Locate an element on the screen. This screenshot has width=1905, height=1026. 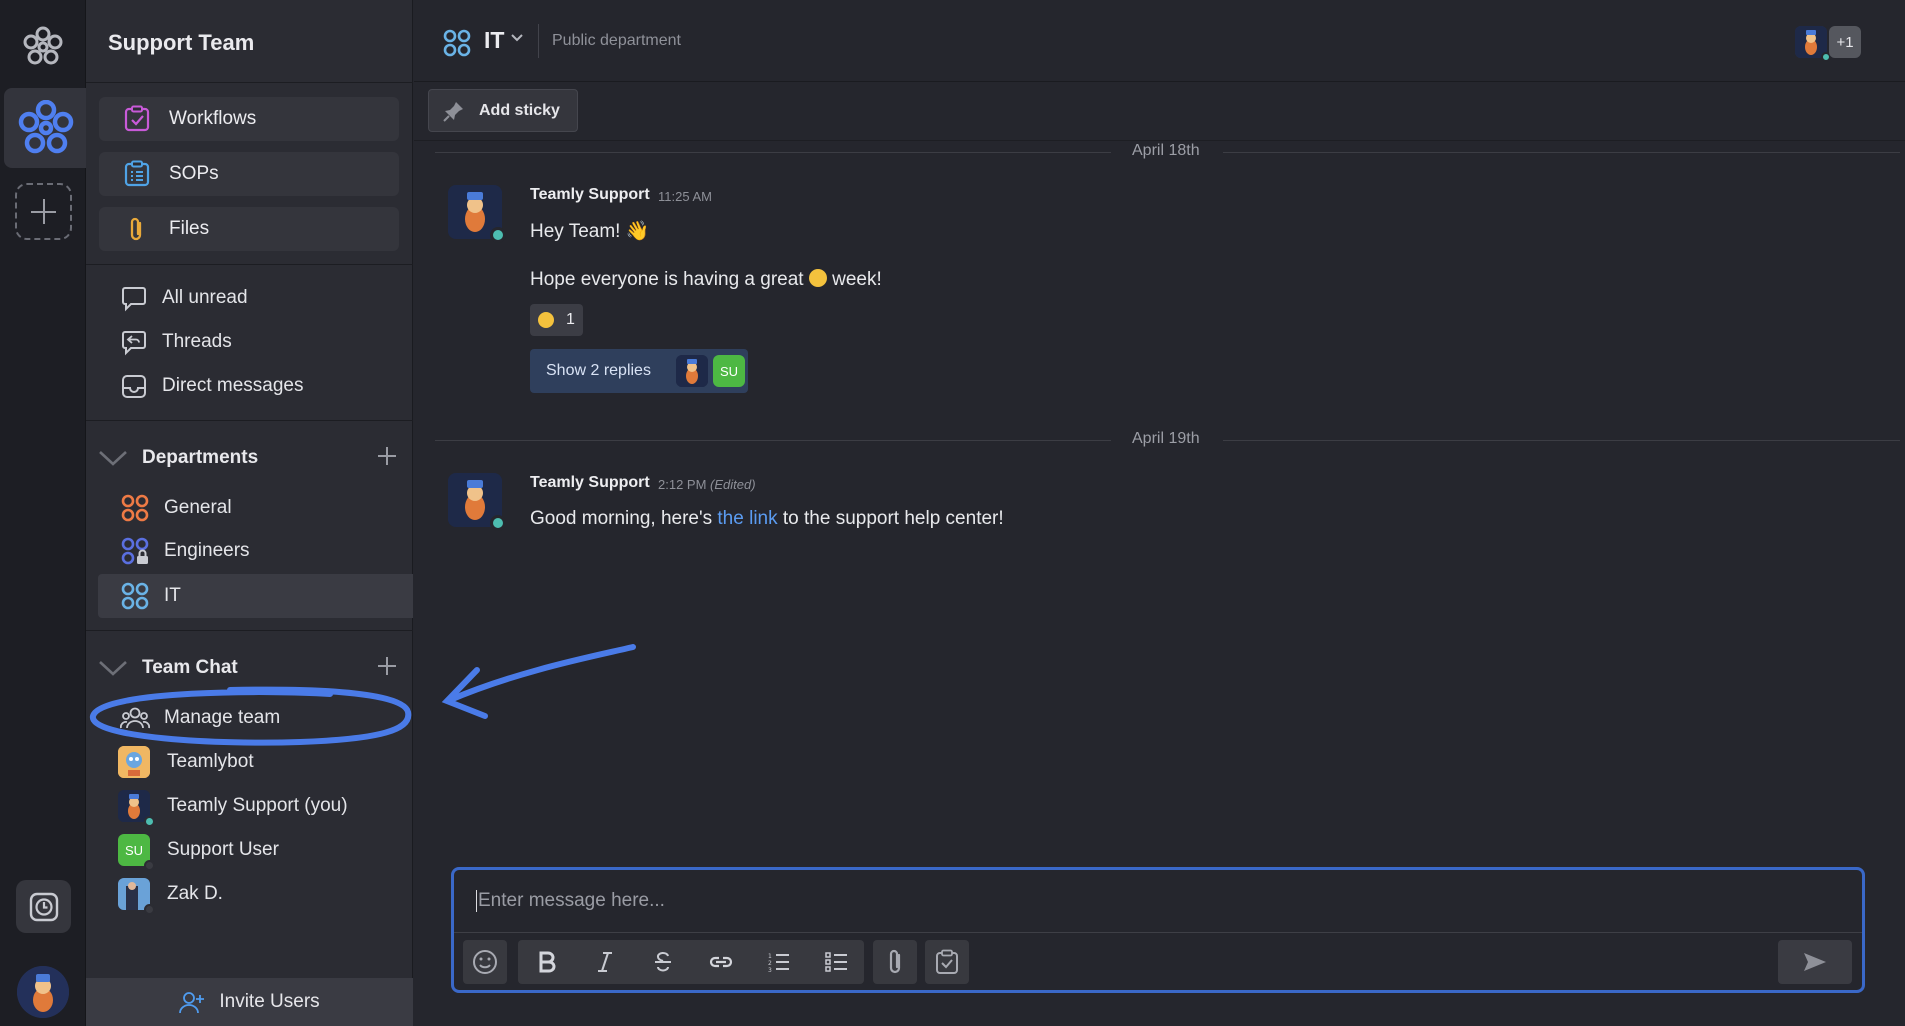
channel-name: IT is located at coordinates (494, 40).